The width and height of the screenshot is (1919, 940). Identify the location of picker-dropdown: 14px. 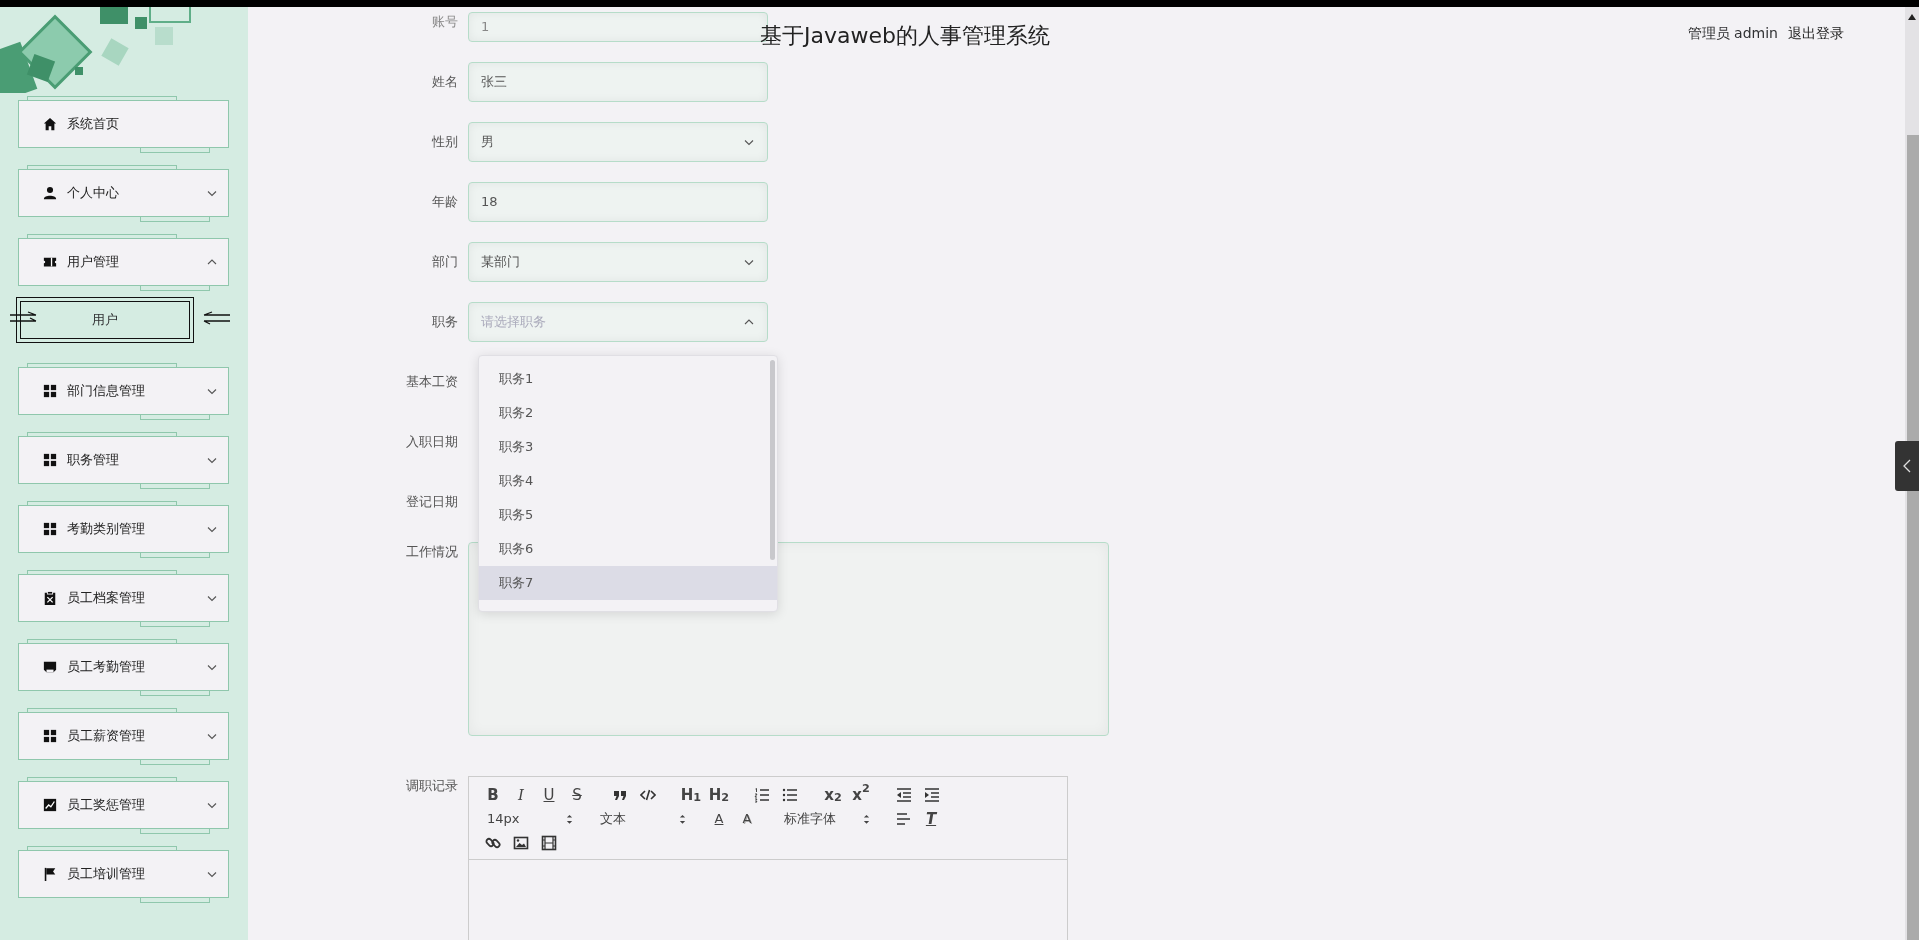
(528, 819).